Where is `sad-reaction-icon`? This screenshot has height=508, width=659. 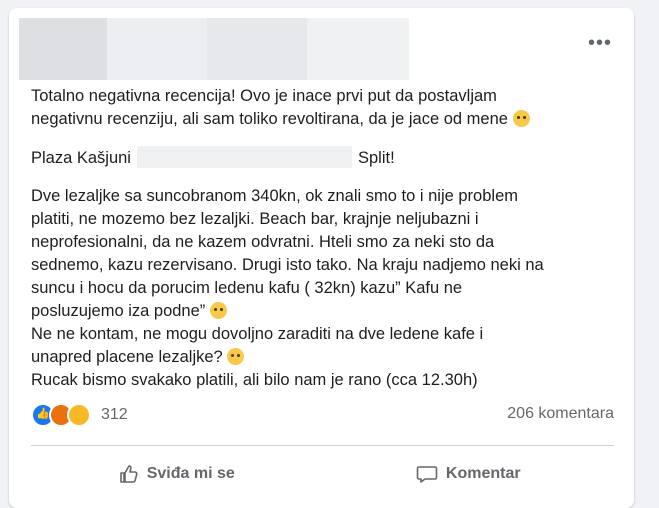 sad-reaction-icon is located at coordinates (79, 415).